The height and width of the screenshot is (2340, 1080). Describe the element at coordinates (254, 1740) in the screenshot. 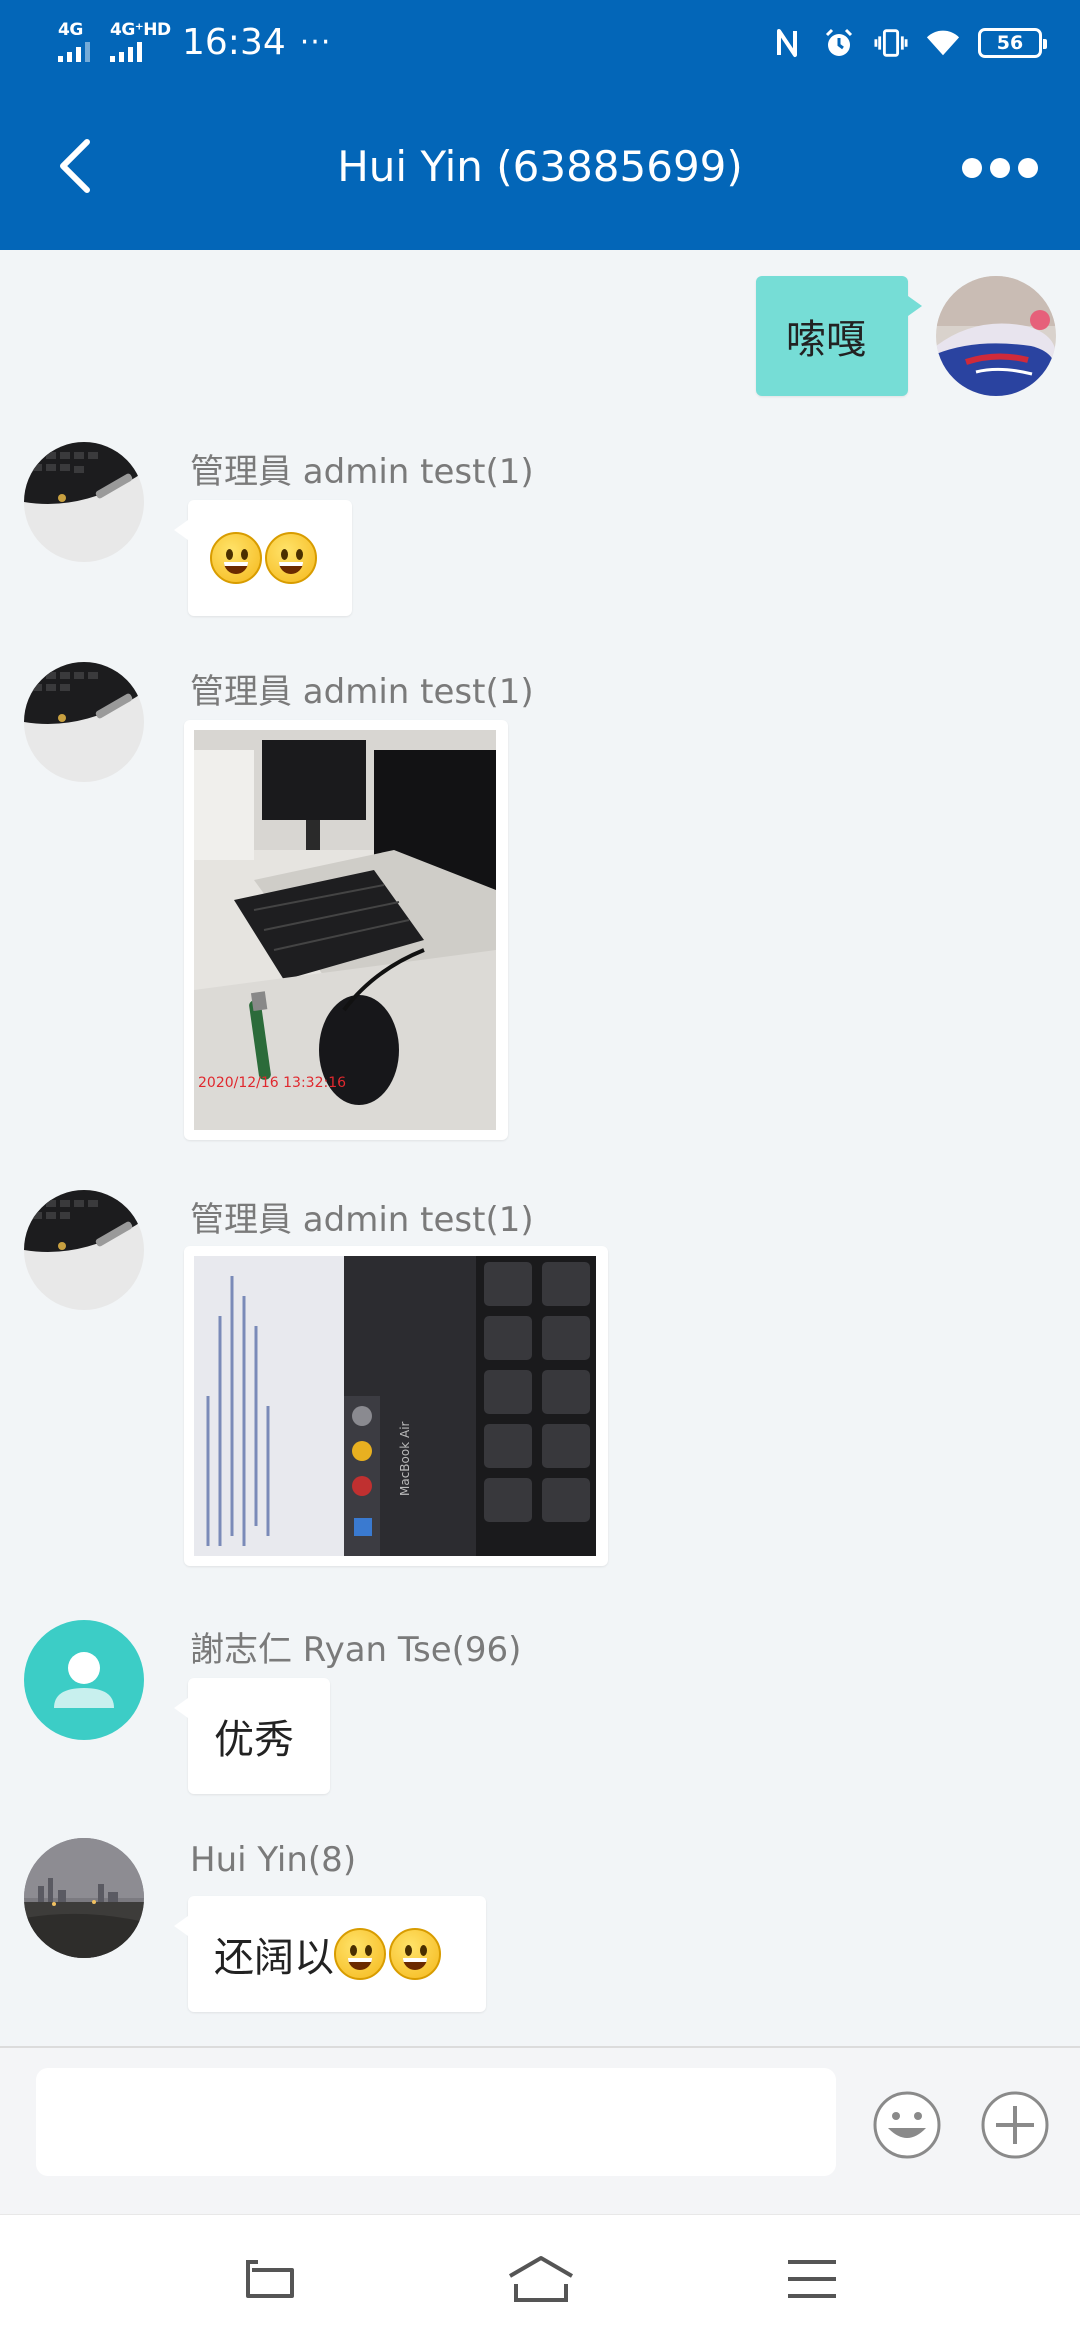

I see `message-text: 优秀` at that location.